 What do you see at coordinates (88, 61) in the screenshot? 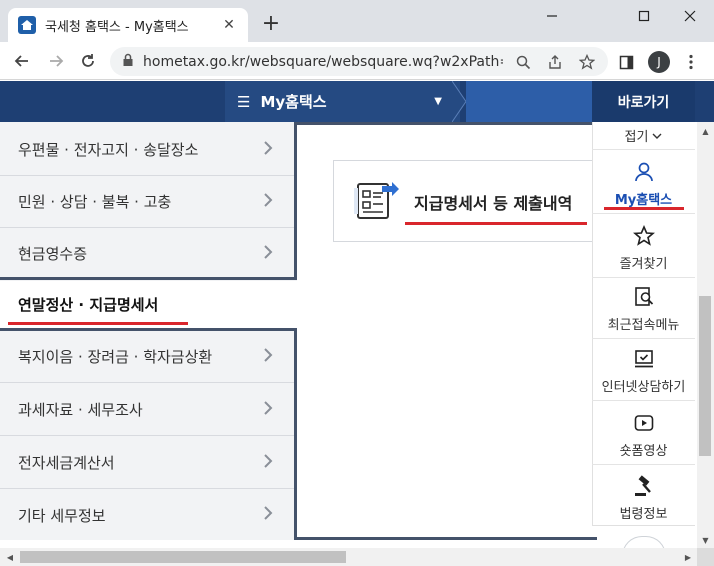
I see `reload-icon` at bounding box center [88, 61].